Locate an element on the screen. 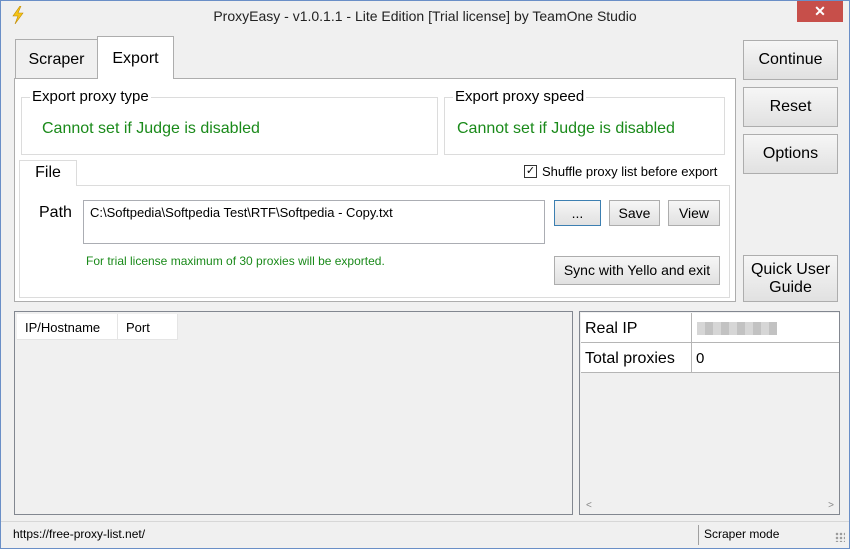  redacted-ip-value is located at coordinates (737, 328).